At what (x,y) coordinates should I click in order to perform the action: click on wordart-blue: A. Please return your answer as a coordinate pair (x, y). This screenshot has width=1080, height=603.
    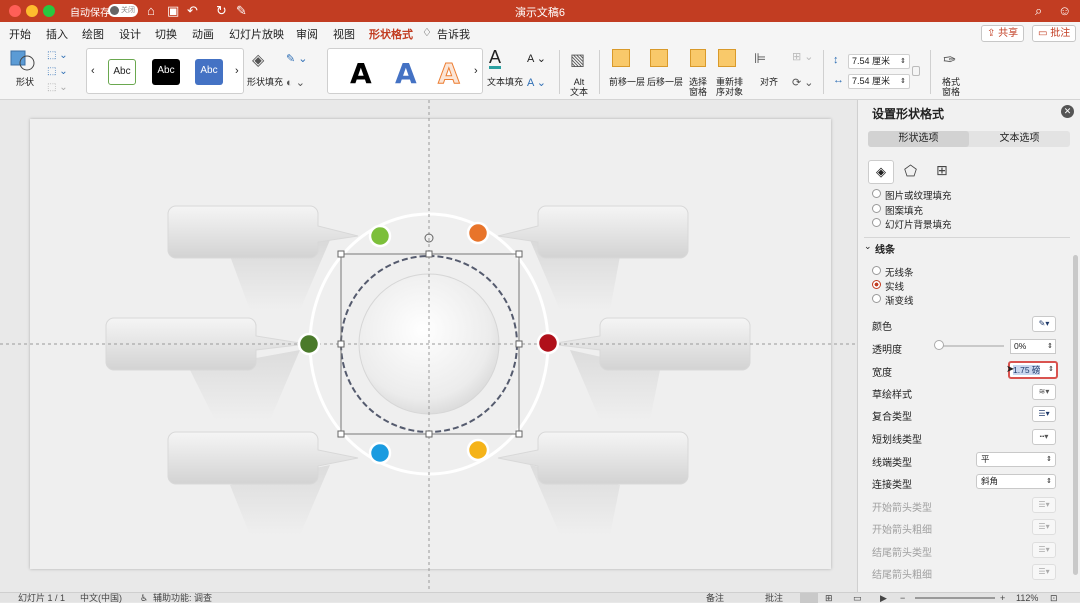
    Looking at the image, I should click on (406, 73).